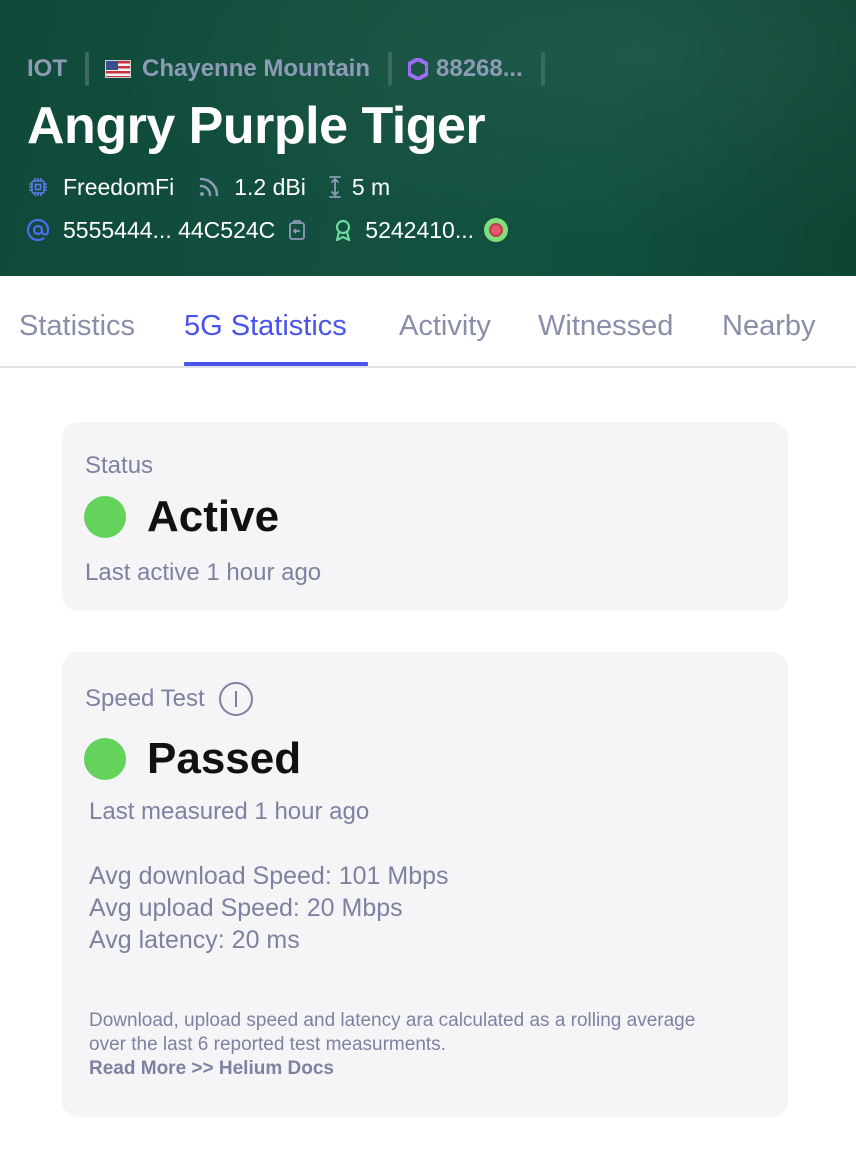  I want to click on breadcrumb-location-label: Chayenne Mountain, so click(256, 68).